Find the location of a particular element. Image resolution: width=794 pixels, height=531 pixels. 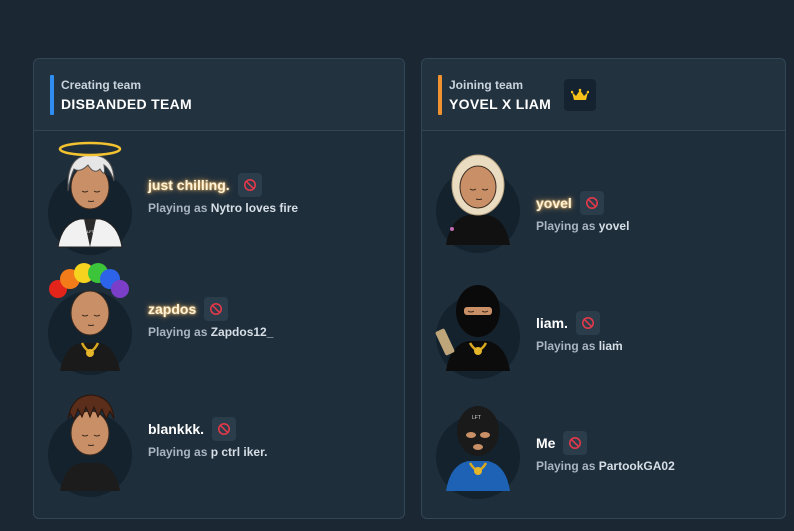

crown-icon is located at coordinates (580, 94).